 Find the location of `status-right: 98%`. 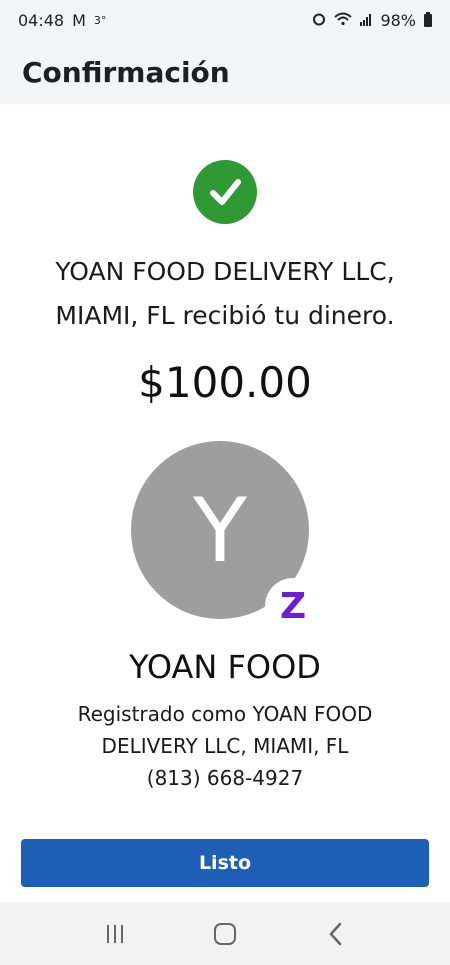

status-right: 98% is located at coordinates (372, 20).